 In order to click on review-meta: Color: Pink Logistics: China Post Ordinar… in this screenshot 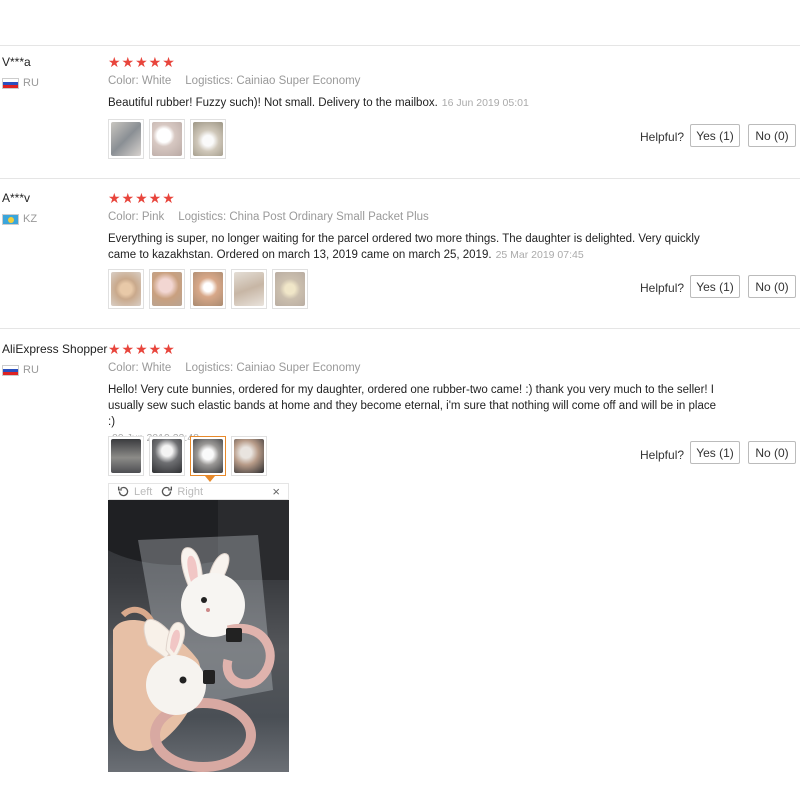, I will do `click(268, 217)`.